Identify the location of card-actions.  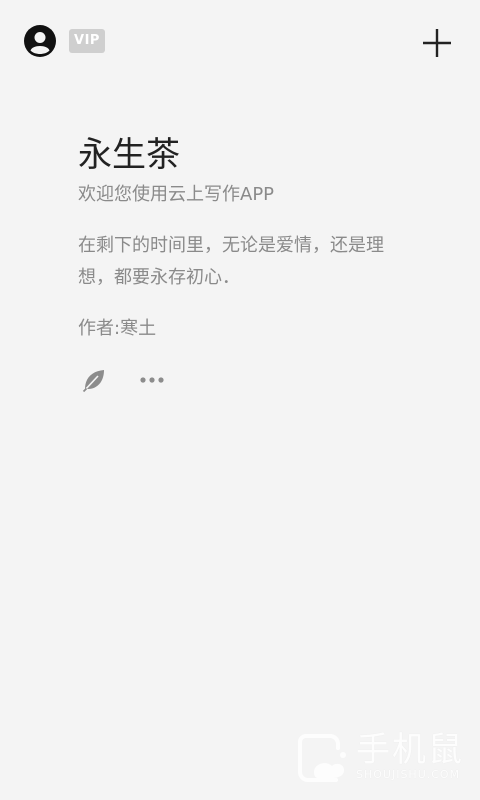
(138, 380).